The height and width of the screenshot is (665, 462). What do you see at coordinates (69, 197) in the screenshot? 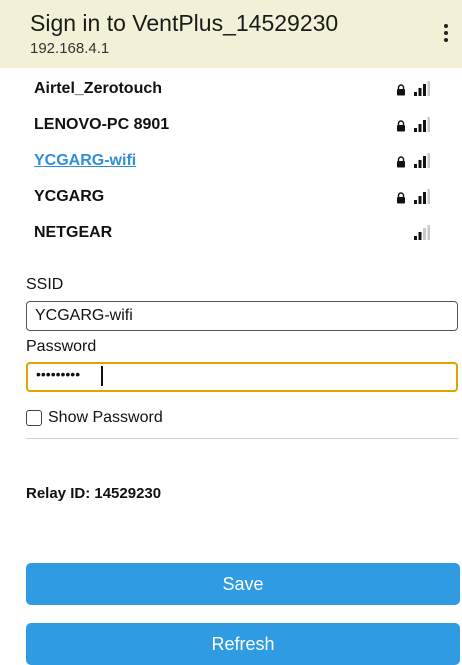
I see `network-name: YCGARG` at bounding box center [69, 197].